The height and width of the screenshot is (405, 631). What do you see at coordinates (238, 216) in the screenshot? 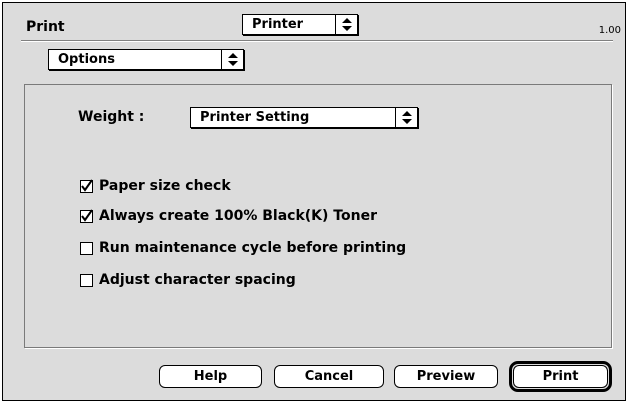
I see `checkbox-label: Always create 100% Black(K) Toner` at bounding box center [238, 216].